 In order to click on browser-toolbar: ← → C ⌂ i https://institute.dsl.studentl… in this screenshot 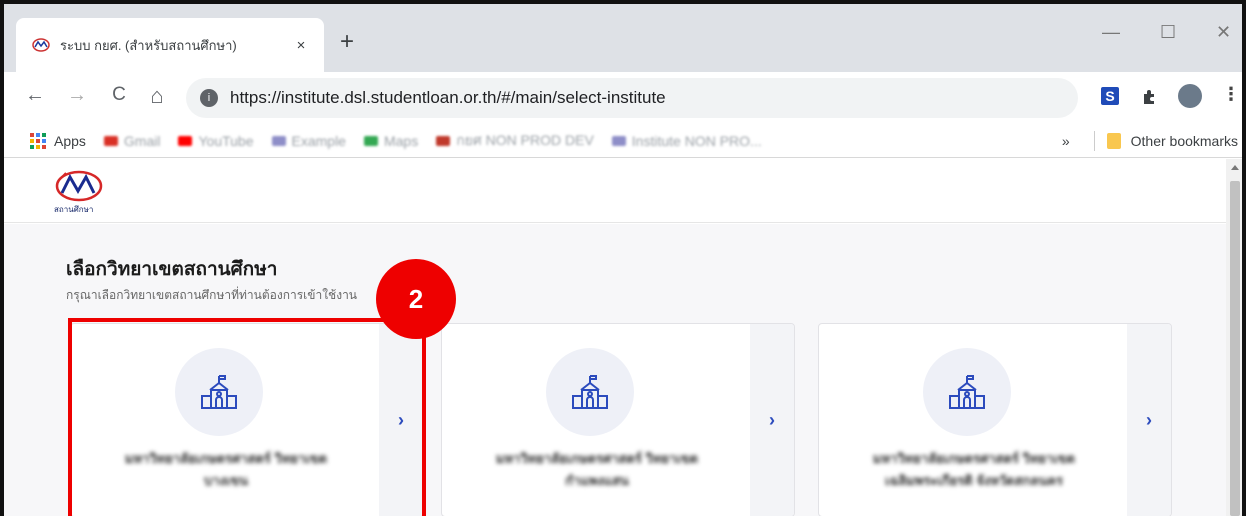, I will do `click(623, 98)`.